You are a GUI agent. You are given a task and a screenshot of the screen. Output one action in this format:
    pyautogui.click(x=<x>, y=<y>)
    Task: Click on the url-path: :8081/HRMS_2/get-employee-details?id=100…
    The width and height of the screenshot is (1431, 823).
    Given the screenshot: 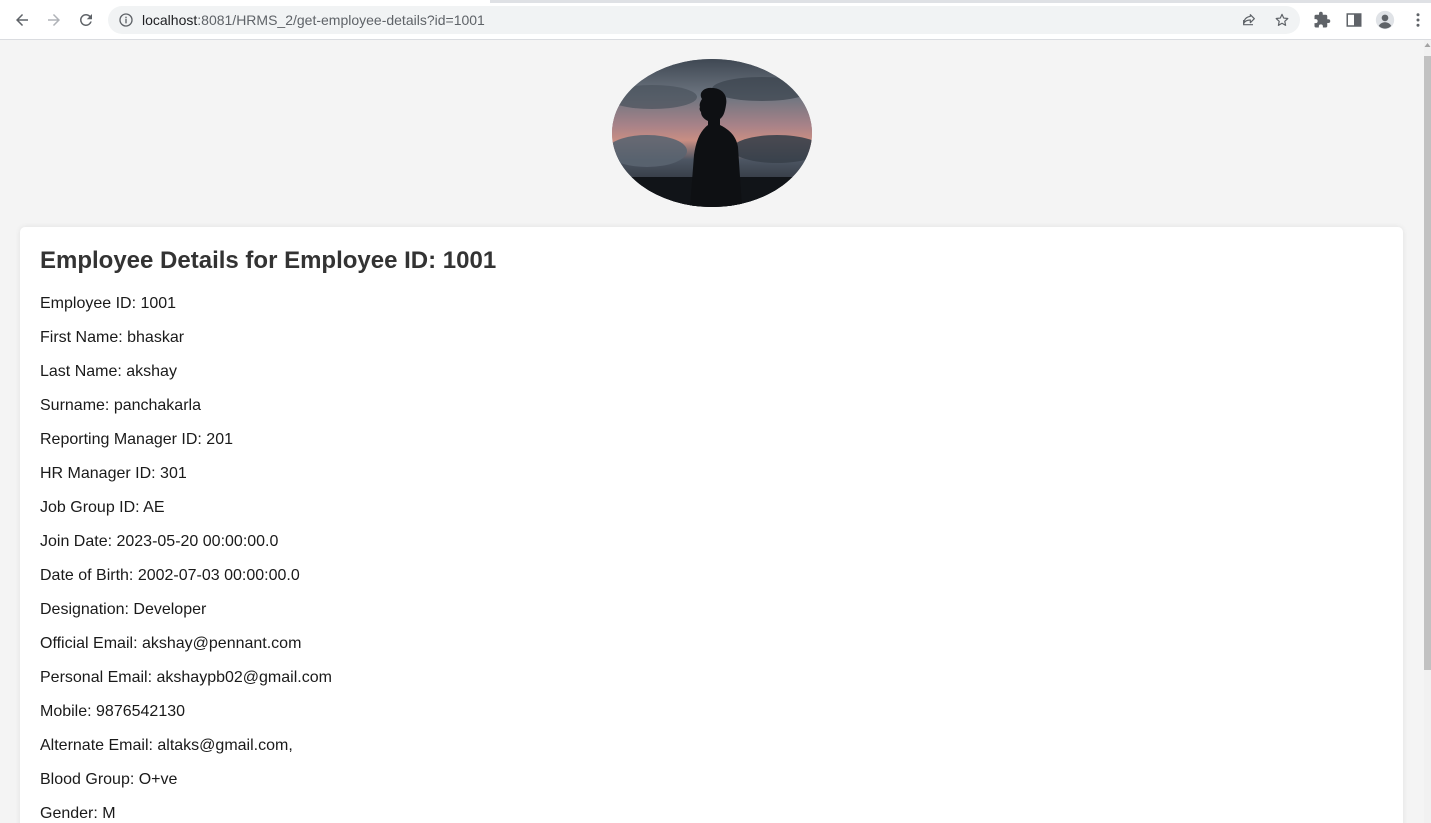 What is the action you would take?
    pyautogui.click(x=341, y=20)
    